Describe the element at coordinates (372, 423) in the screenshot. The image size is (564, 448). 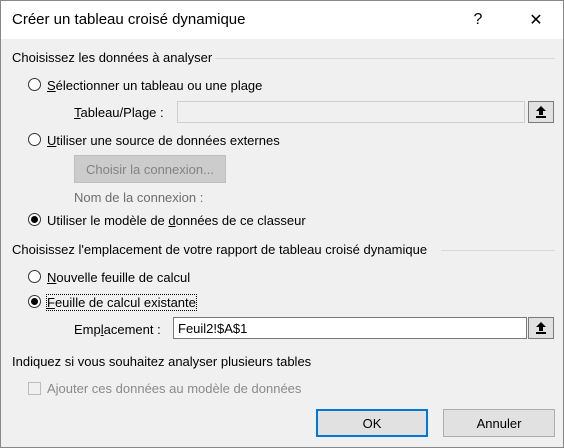
I see `ok-button: OK` at that location.